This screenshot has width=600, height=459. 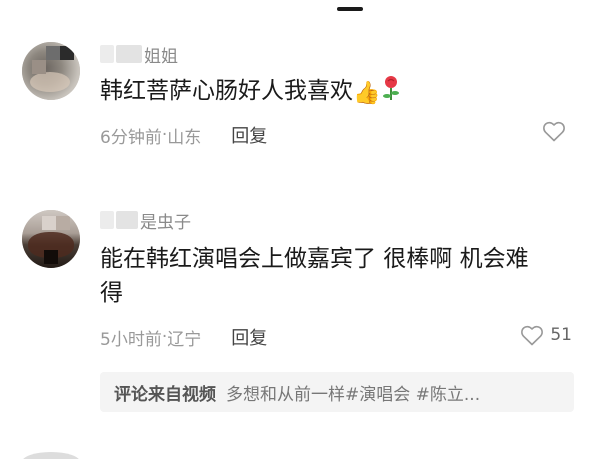 What do you see at coordinates (139, 54) in the screenshot?
I see `username-row: 姐姐` at bounding box center [139, 54].